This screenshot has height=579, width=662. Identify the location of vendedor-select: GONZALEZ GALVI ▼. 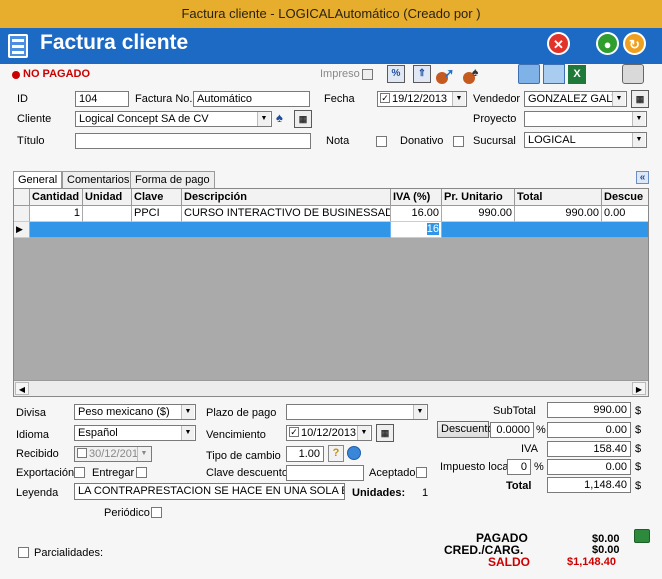
(575, 99).